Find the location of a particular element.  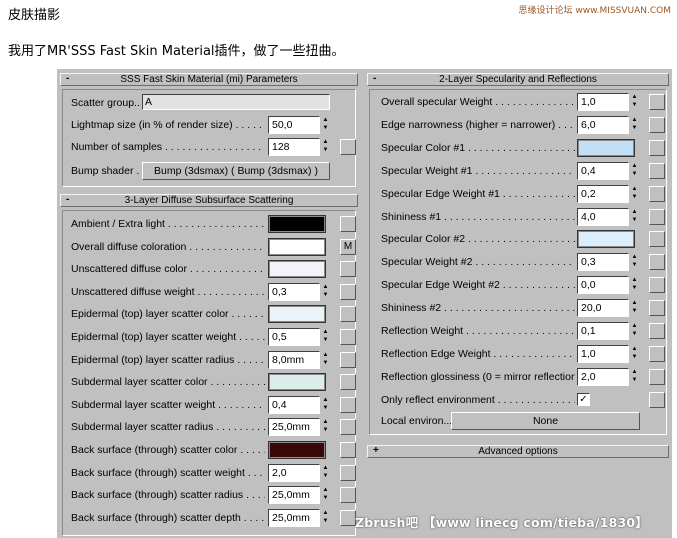

value-spinner: 6,0 is located at coordinates (603, 124).